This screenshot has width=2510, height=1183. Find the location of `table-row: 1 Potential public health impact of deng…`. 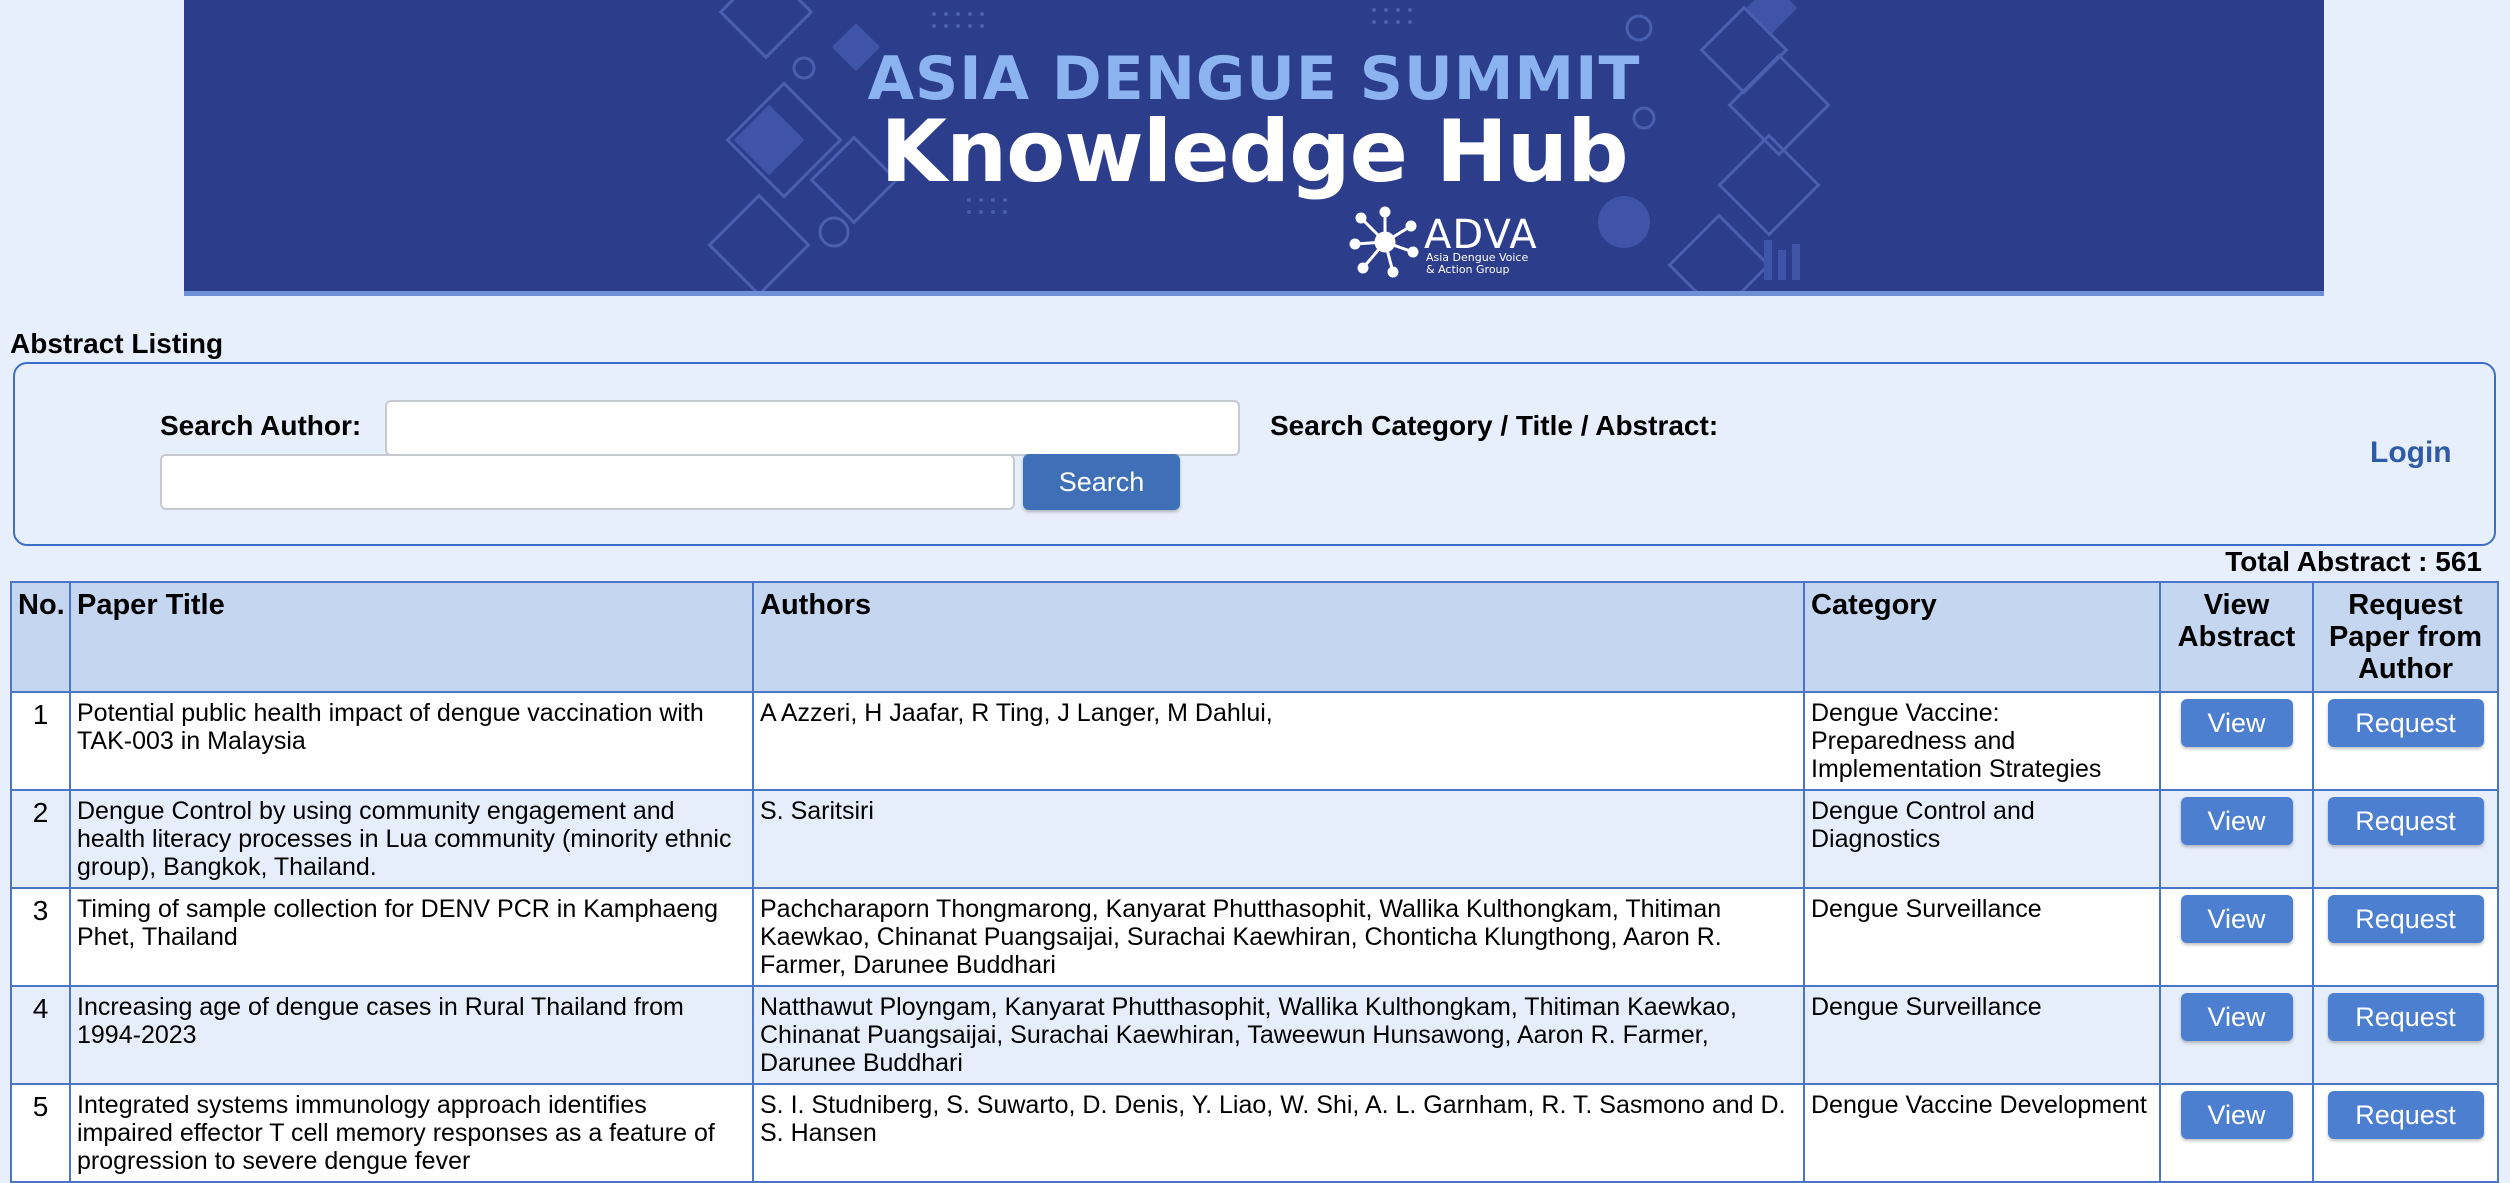

table-row: 1 Potential public health impact of deng… is located at coordinates (1254, 741).